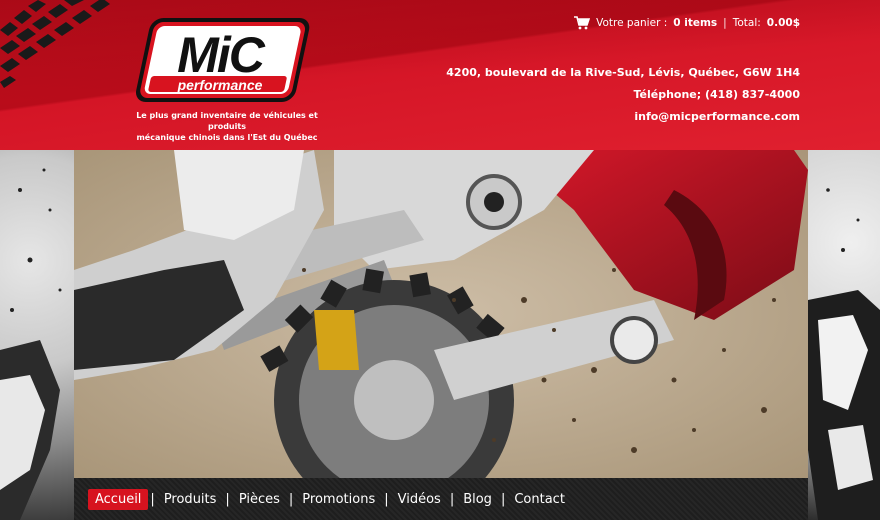 This screenshot has height=520, width=880. What do you see at coordinates (623, 117) in the screenshot?
I see `contact-email: info@micperformance.com` at bounding box center [623, 117].